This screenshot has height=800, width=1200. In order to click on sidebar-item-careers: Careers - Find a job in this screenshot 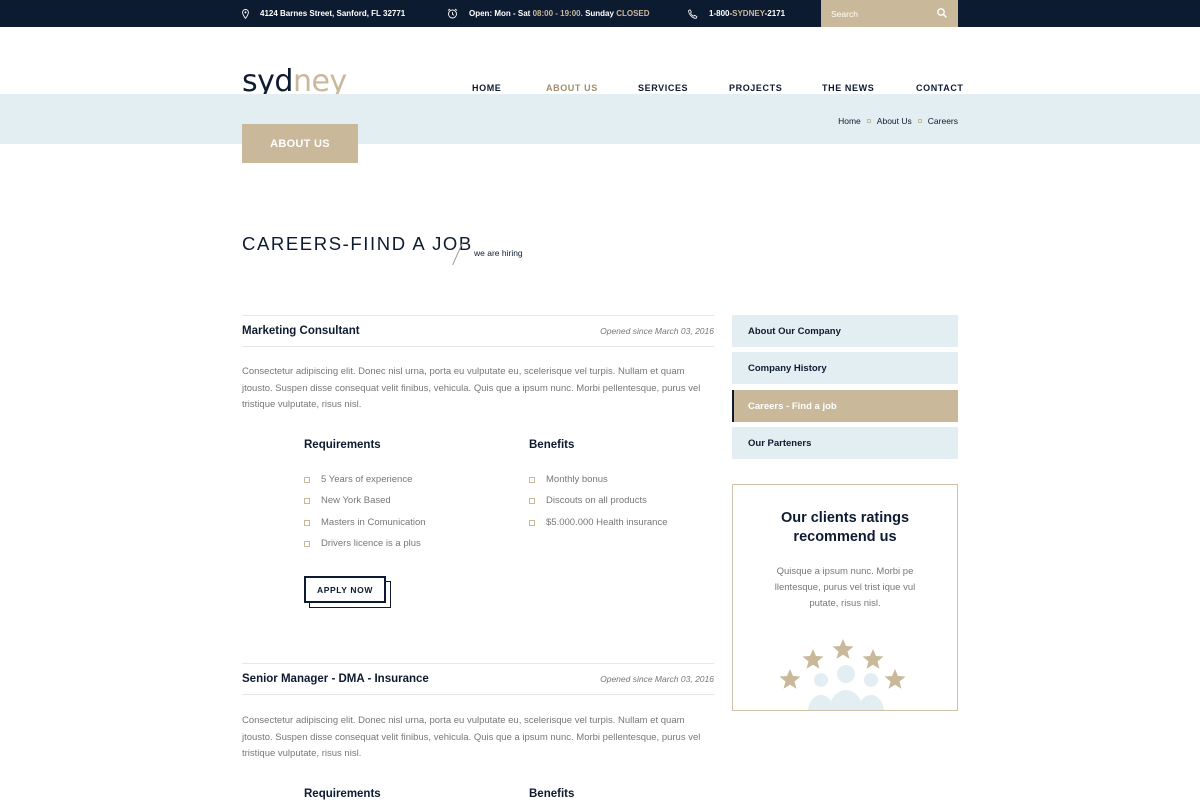, I will do `click(845, 406)`.